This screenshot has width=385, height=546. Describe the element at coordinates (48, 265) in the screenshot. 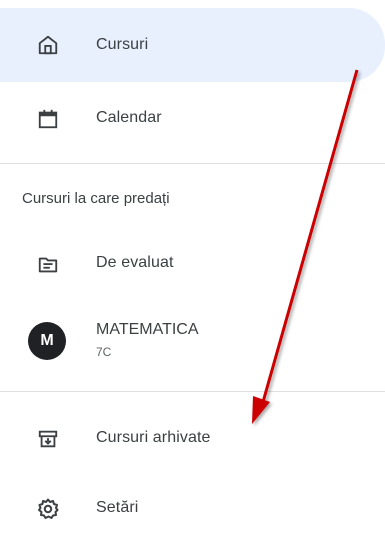

I see `folder-list-icon` at that location.